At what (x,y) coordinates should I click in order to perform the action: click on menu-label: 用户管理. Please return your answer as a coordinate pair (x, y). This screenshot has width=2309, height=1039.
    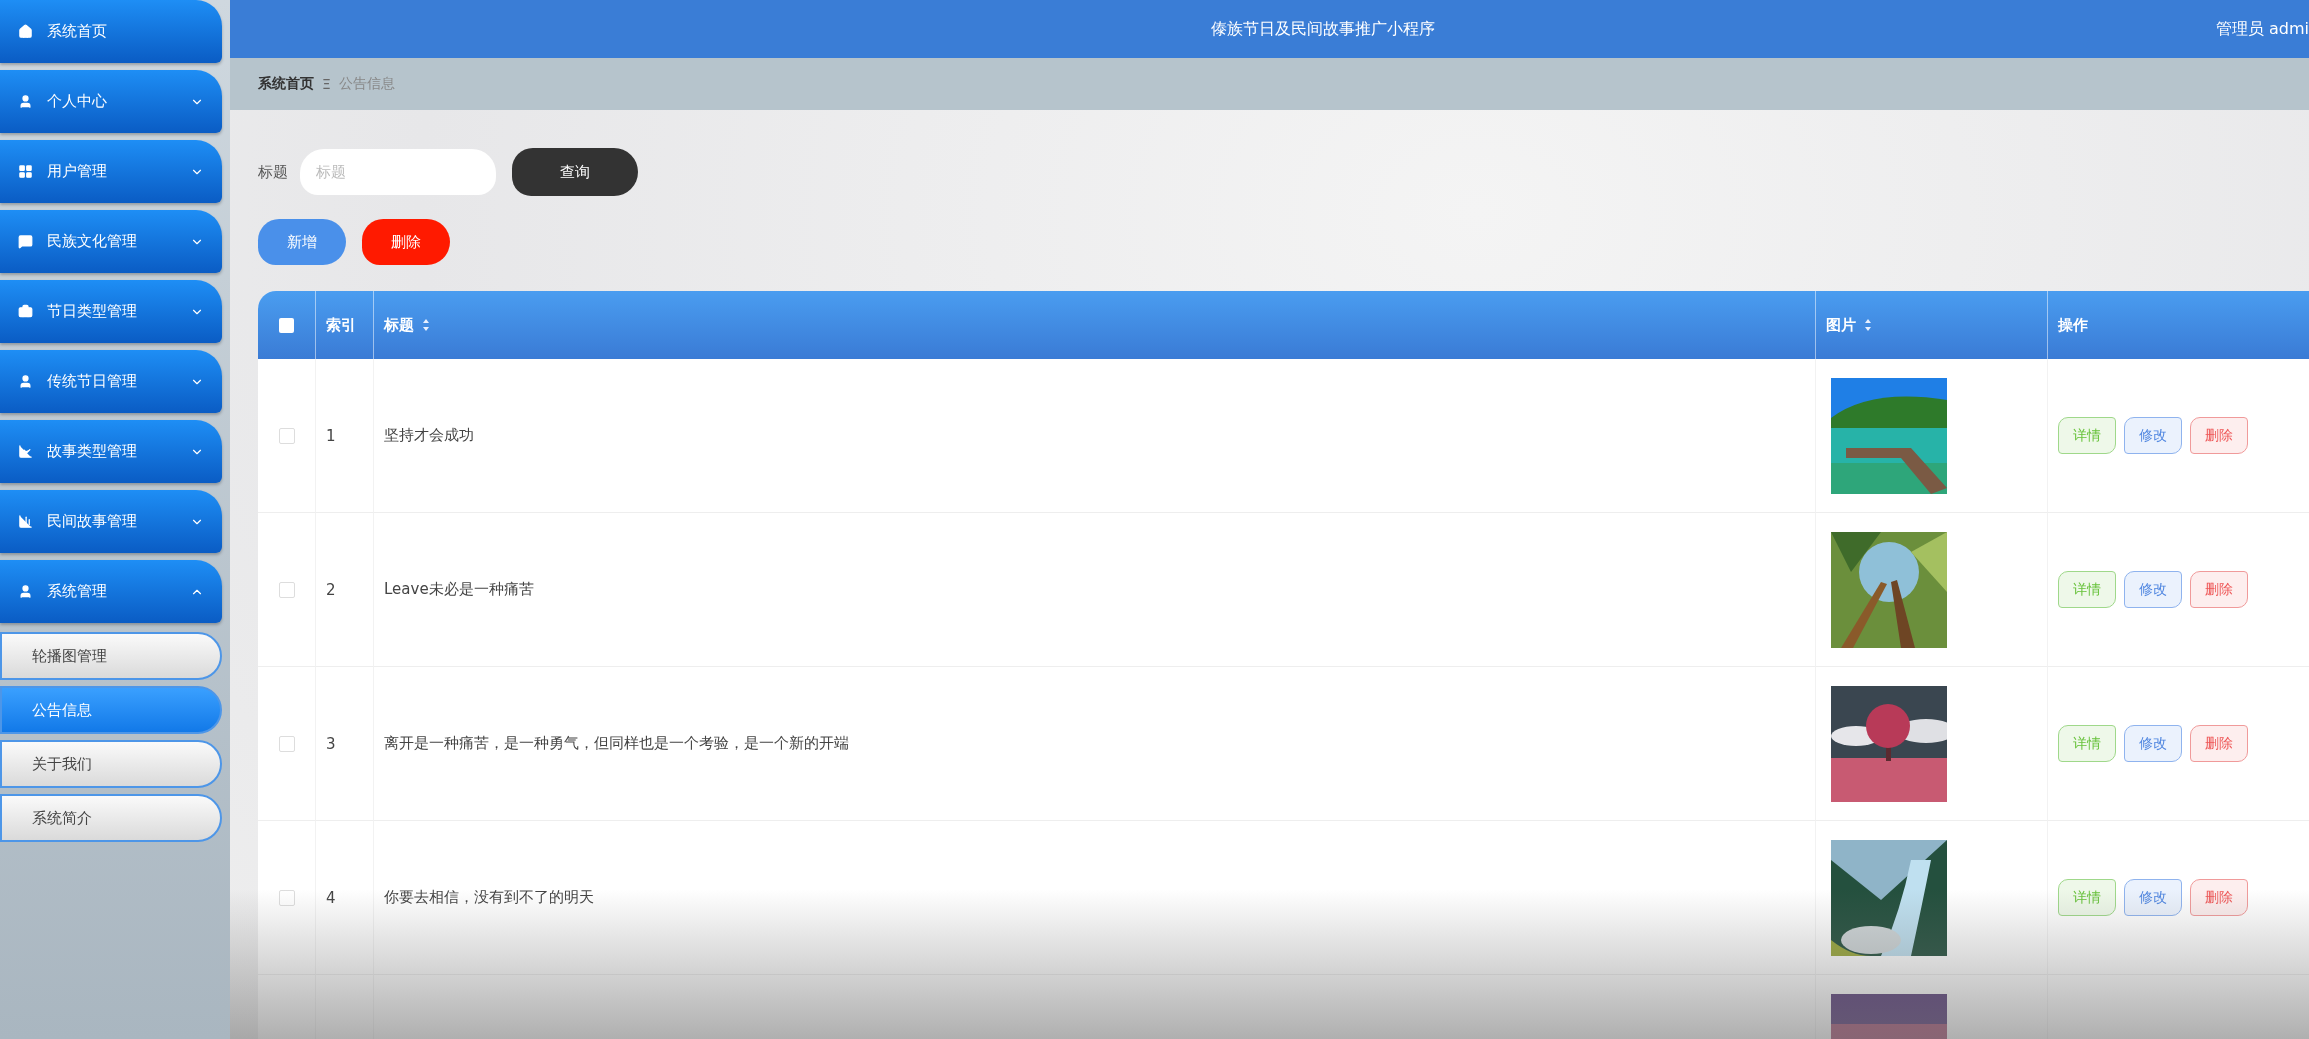
    Looking at the image, I should click on (77, 171).